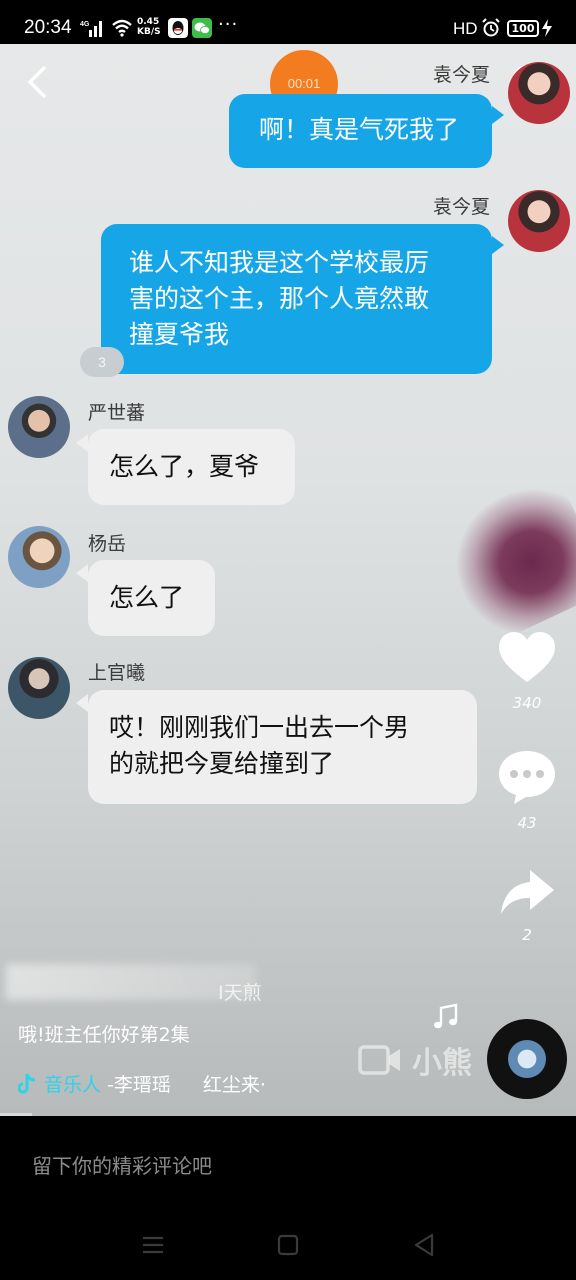 The width and height of the screenshot is (576, 1280). I want to click on chat-bubble: 谁人不知我是这个学校最厉 害的这个主，那个人竟然敢 撞夏爷我, so click(296, 299).